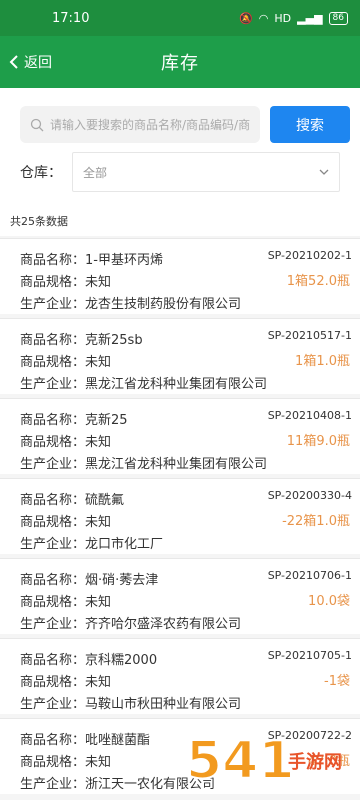 The height and width of the screenshot is (800, 360). I want to click on back-button: 返回, so click(30, 62).